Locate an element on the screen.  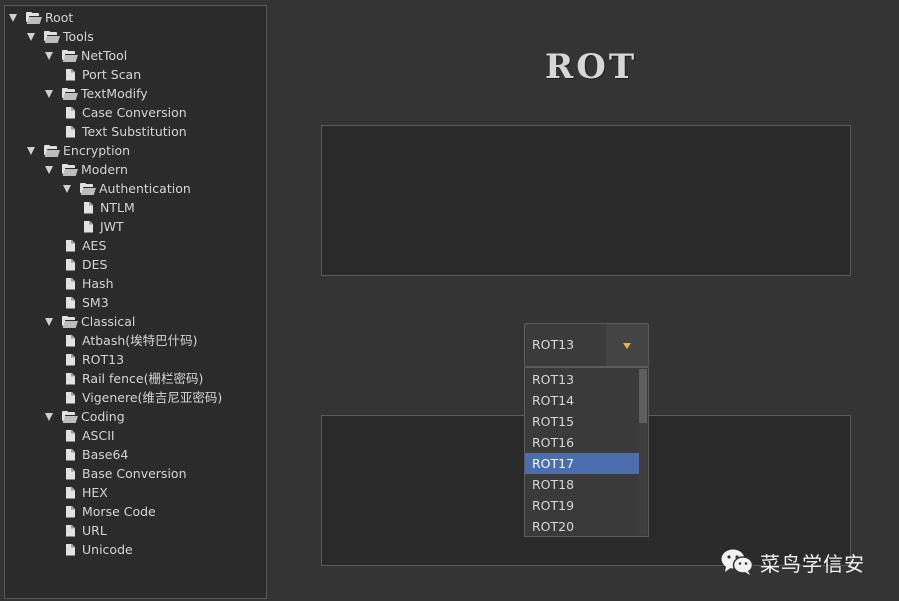
watermark-text: 菜鸟学信安 is located at coordinates (812, 563).